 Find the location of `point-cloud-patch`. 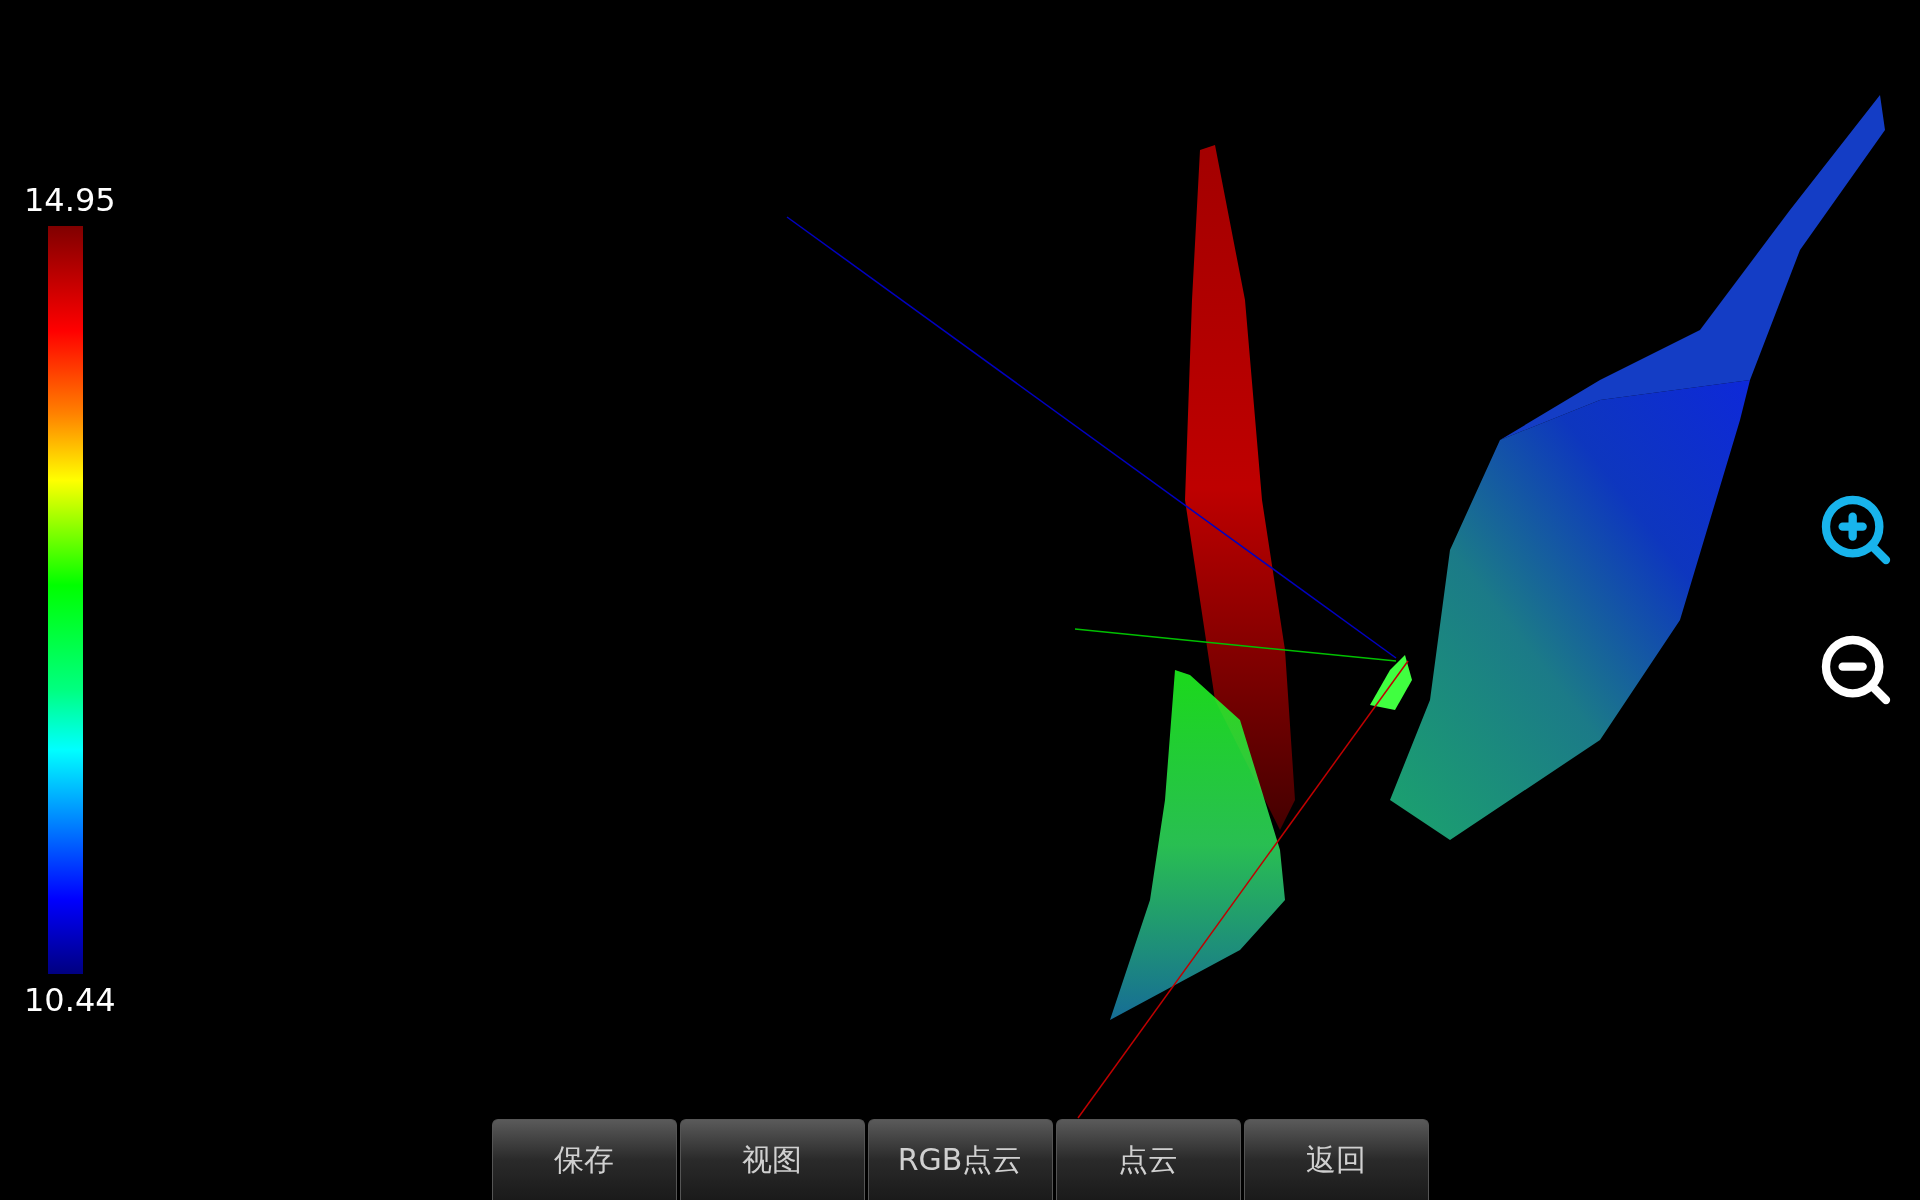

point-cloud-patch is located at coordinates (1391, 682).